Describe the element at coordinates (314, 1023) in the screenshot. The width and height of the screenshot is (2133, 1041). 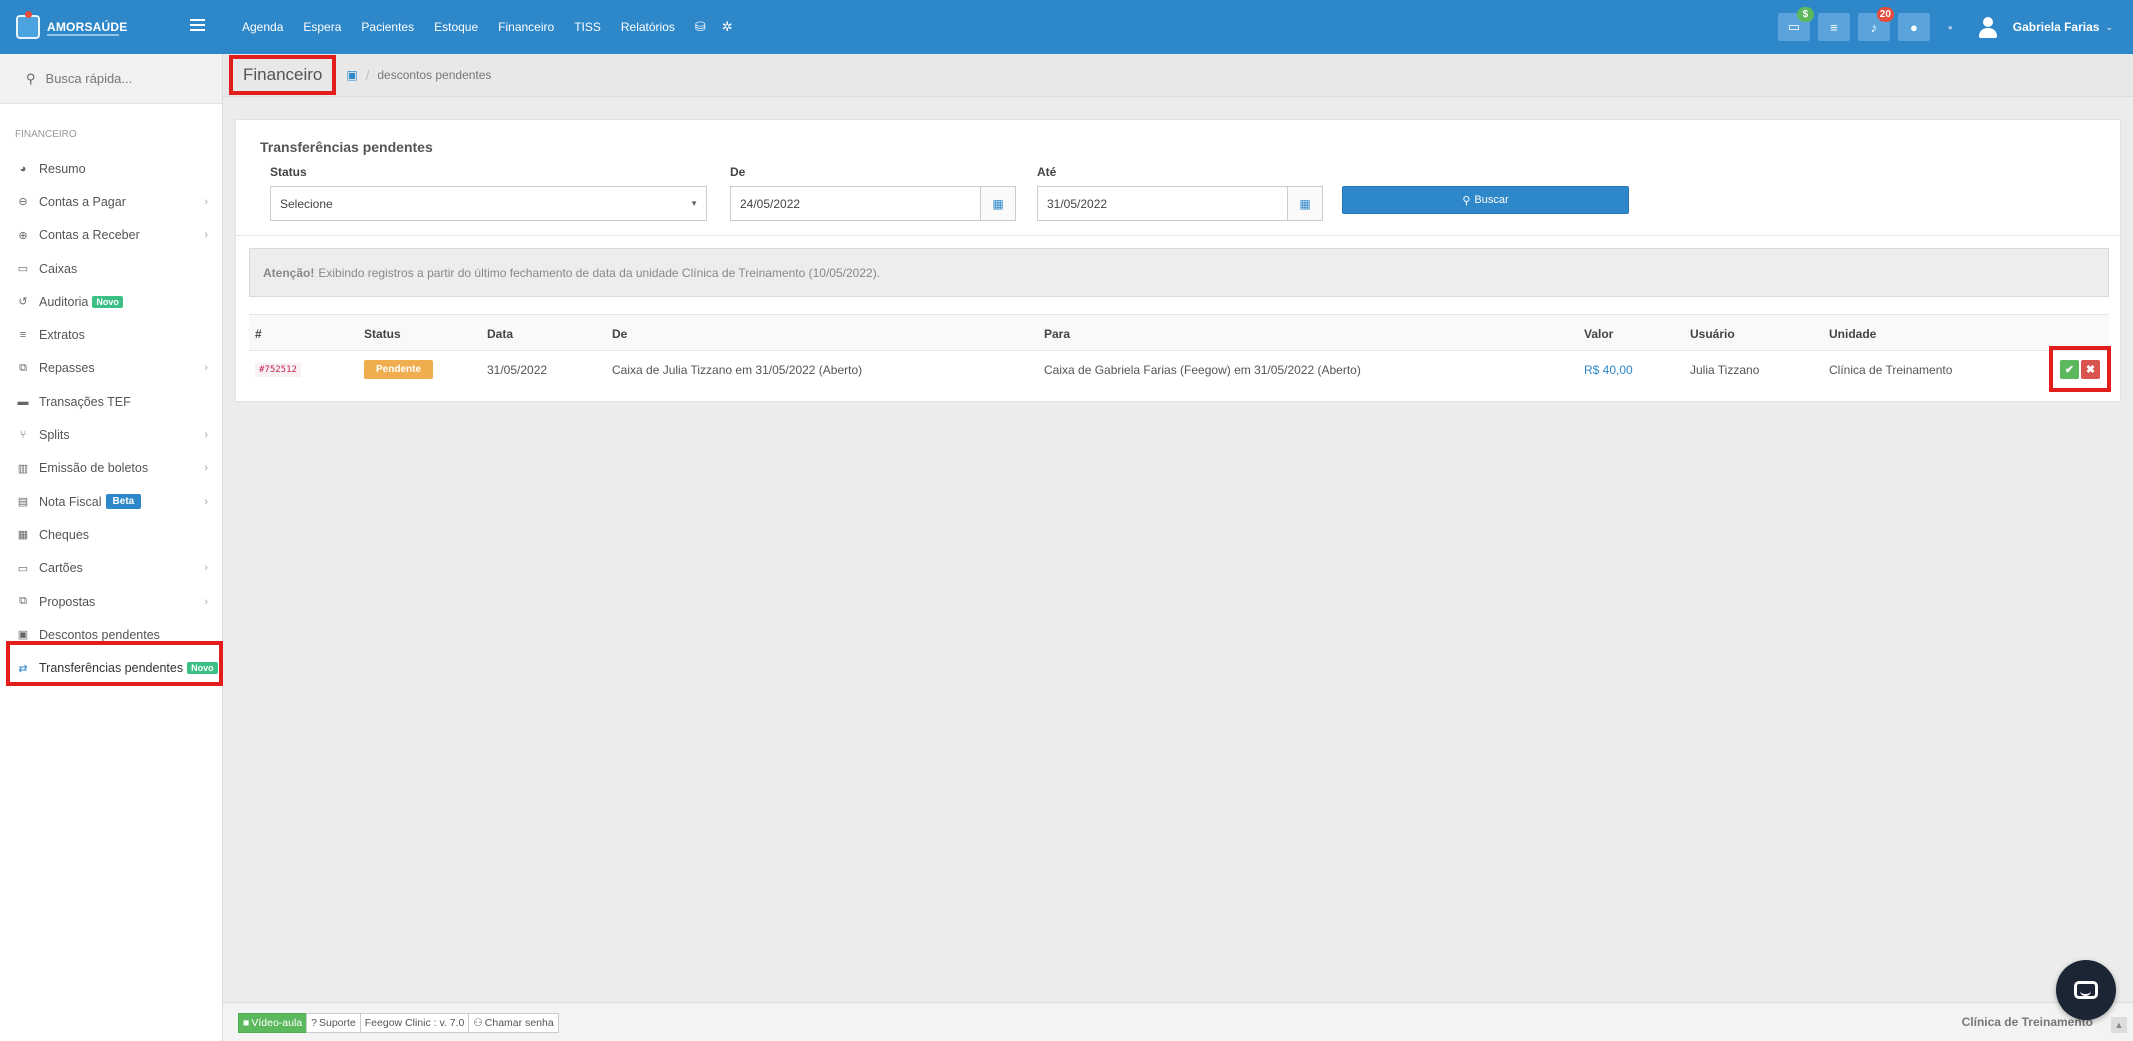
I see `question-icon: ?` at that location.